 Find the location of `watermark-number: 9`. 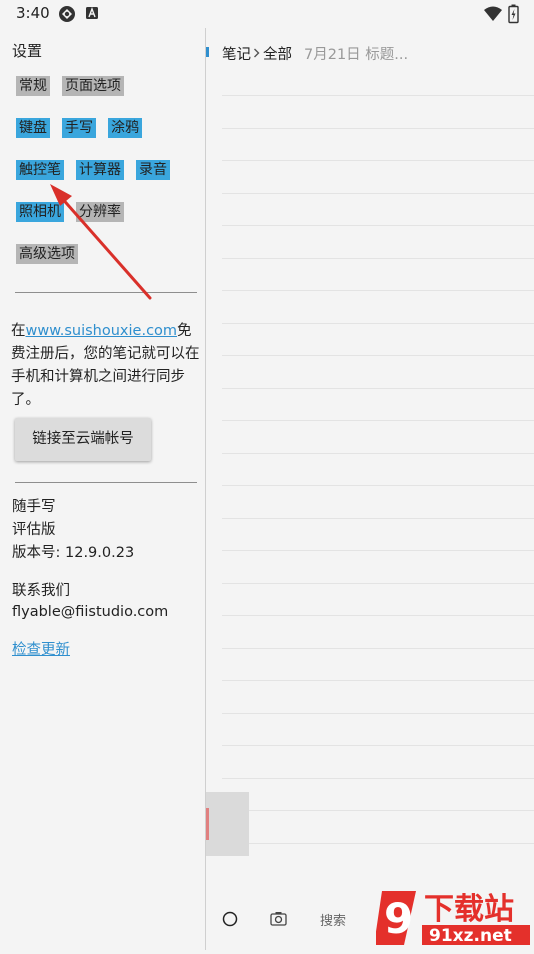

watermark-number: 9 is located at coordinates (398, 918).